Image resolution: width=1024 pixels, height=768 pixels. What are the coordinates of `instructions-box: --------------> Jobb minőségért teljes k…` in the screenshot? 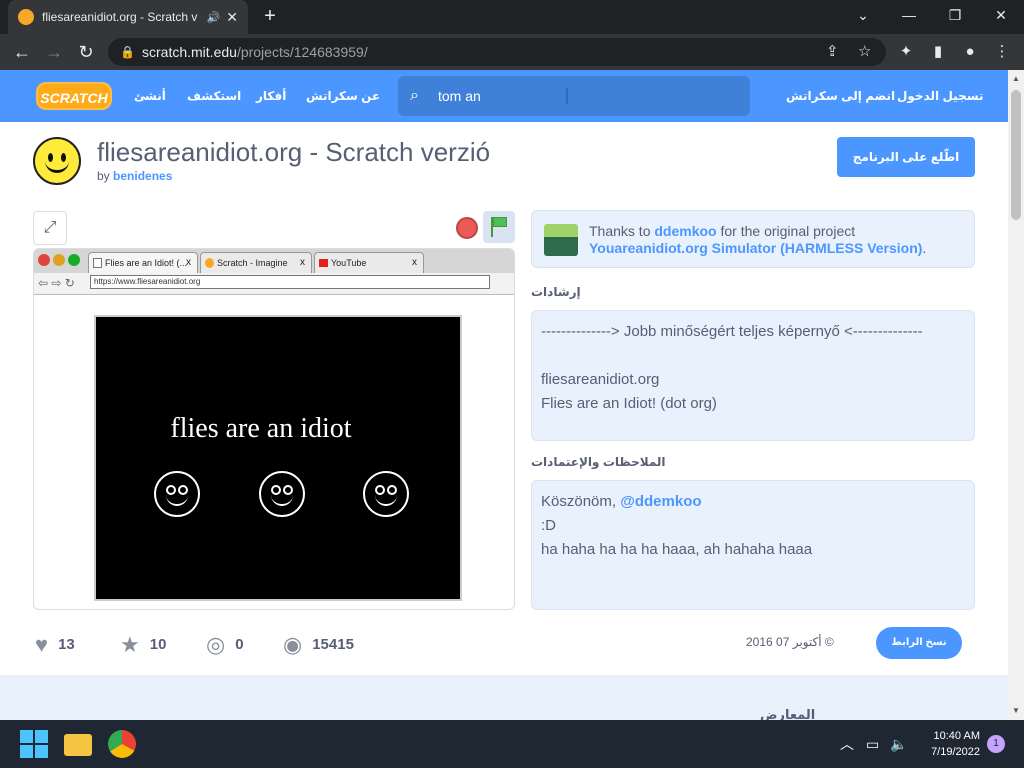 It's located at (753, 375).